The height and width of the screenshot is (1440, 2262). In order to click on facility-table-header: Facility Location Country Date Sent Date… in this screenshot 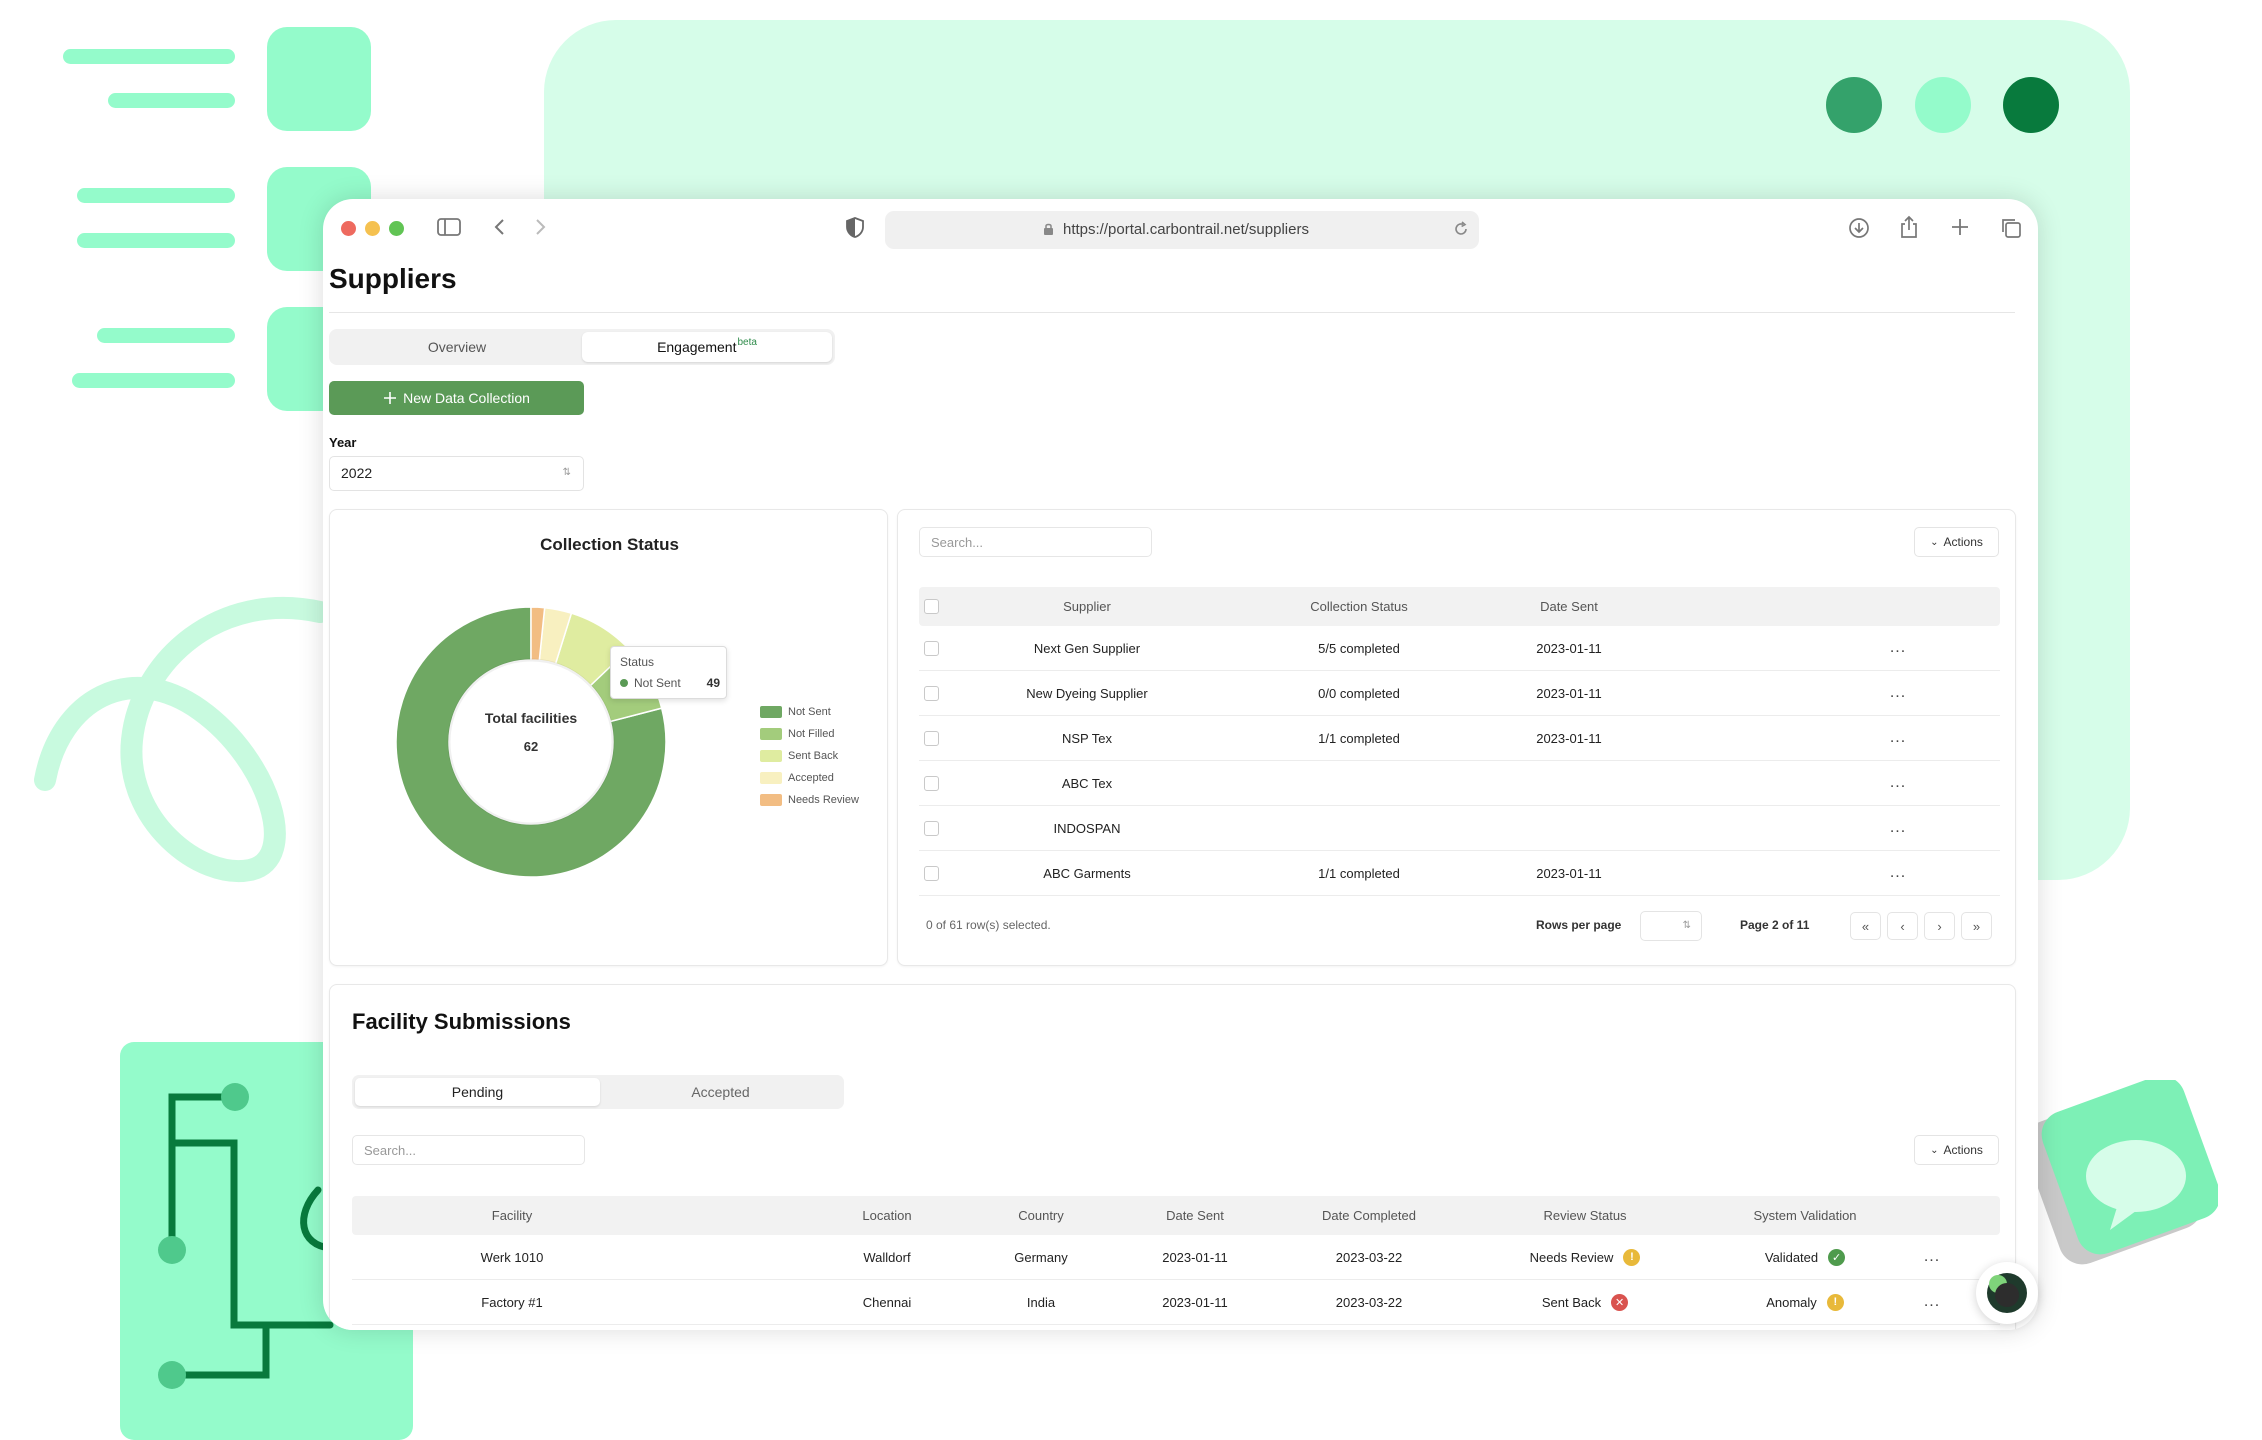, I will do `click(1176, 1215)`.